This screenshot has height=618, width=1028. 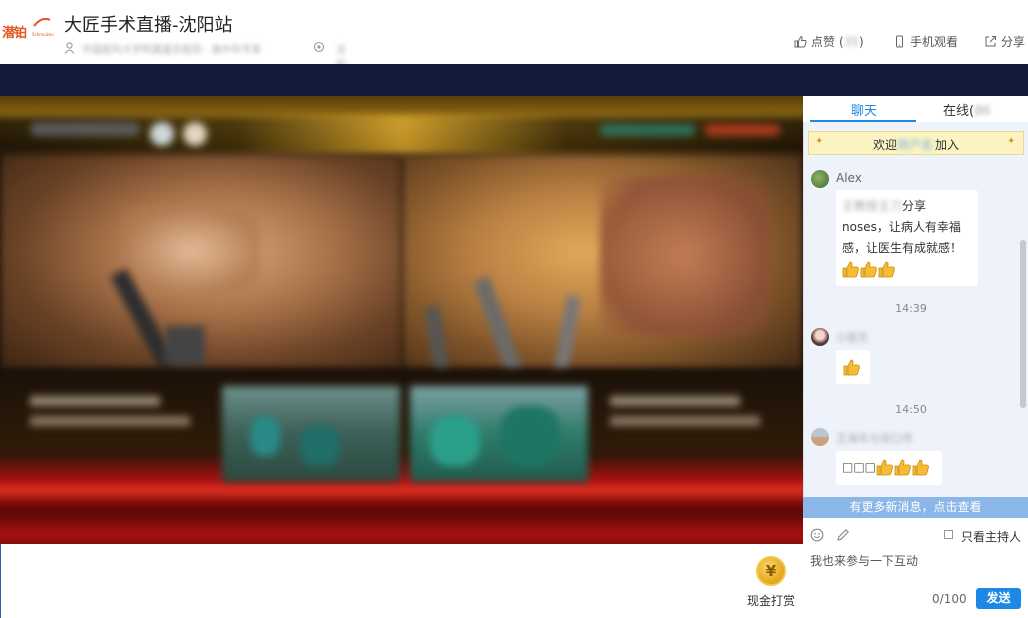 What do you see at coordinates (911, 409) in the screenshot?
I see `message-timestamp: 14:50` at bounding box center [911, 409].